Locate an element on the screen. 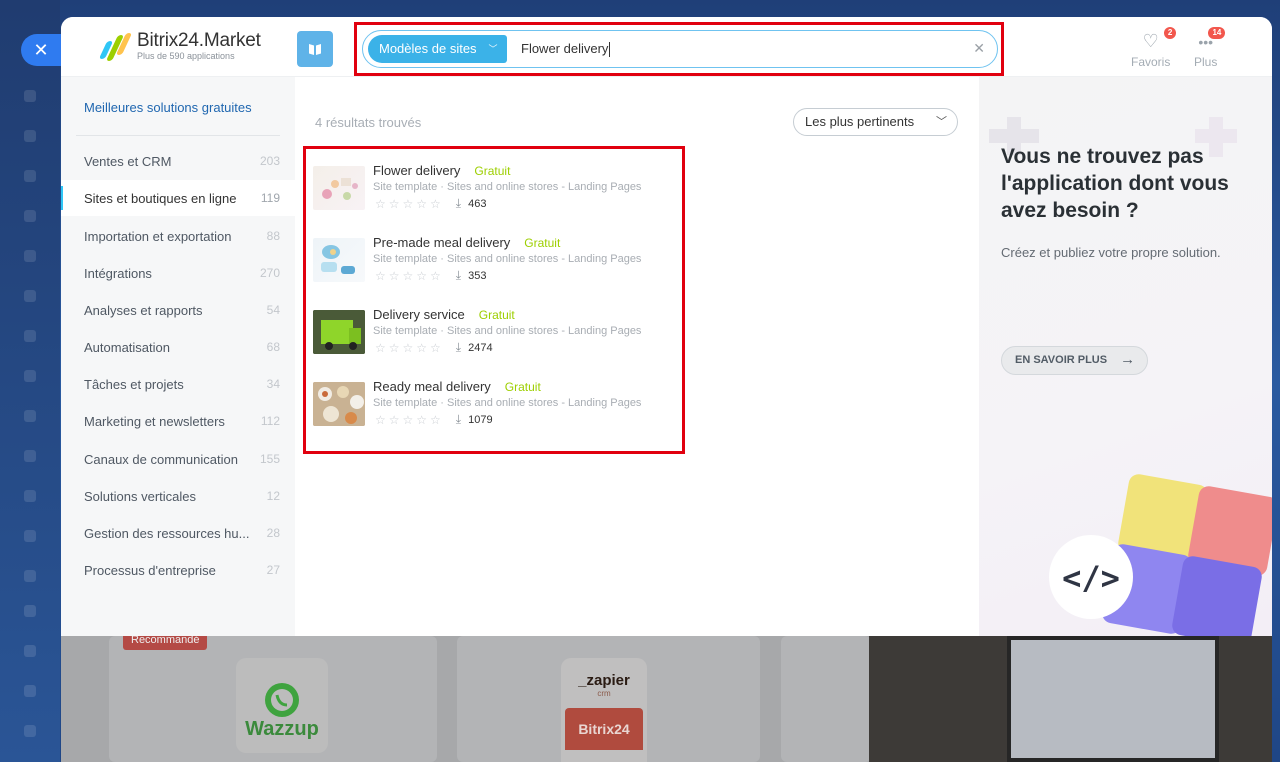 This screenshot has height=762, width=1280. result-title: Flower delivery is located at coordinates (416, 170).